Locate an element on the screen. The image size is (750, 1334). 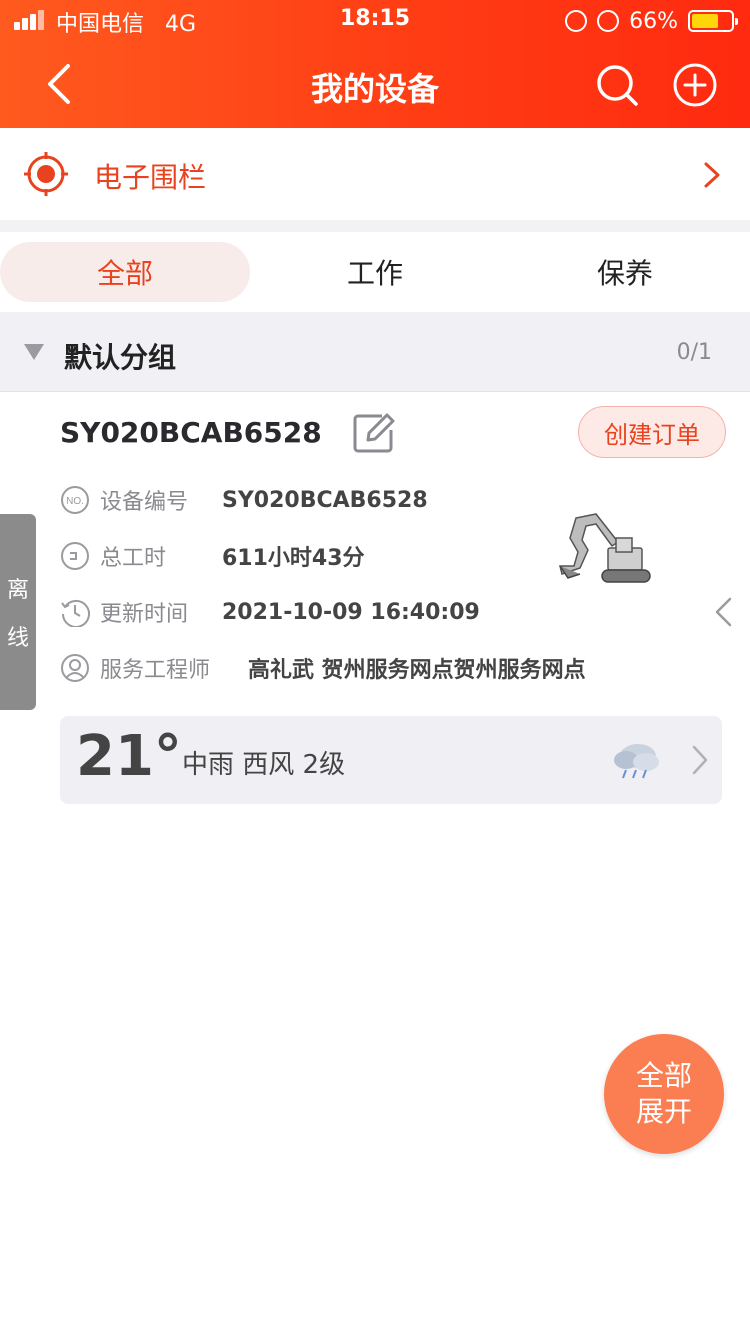
weather-temp: 21° is located at coordinates (129, 756).